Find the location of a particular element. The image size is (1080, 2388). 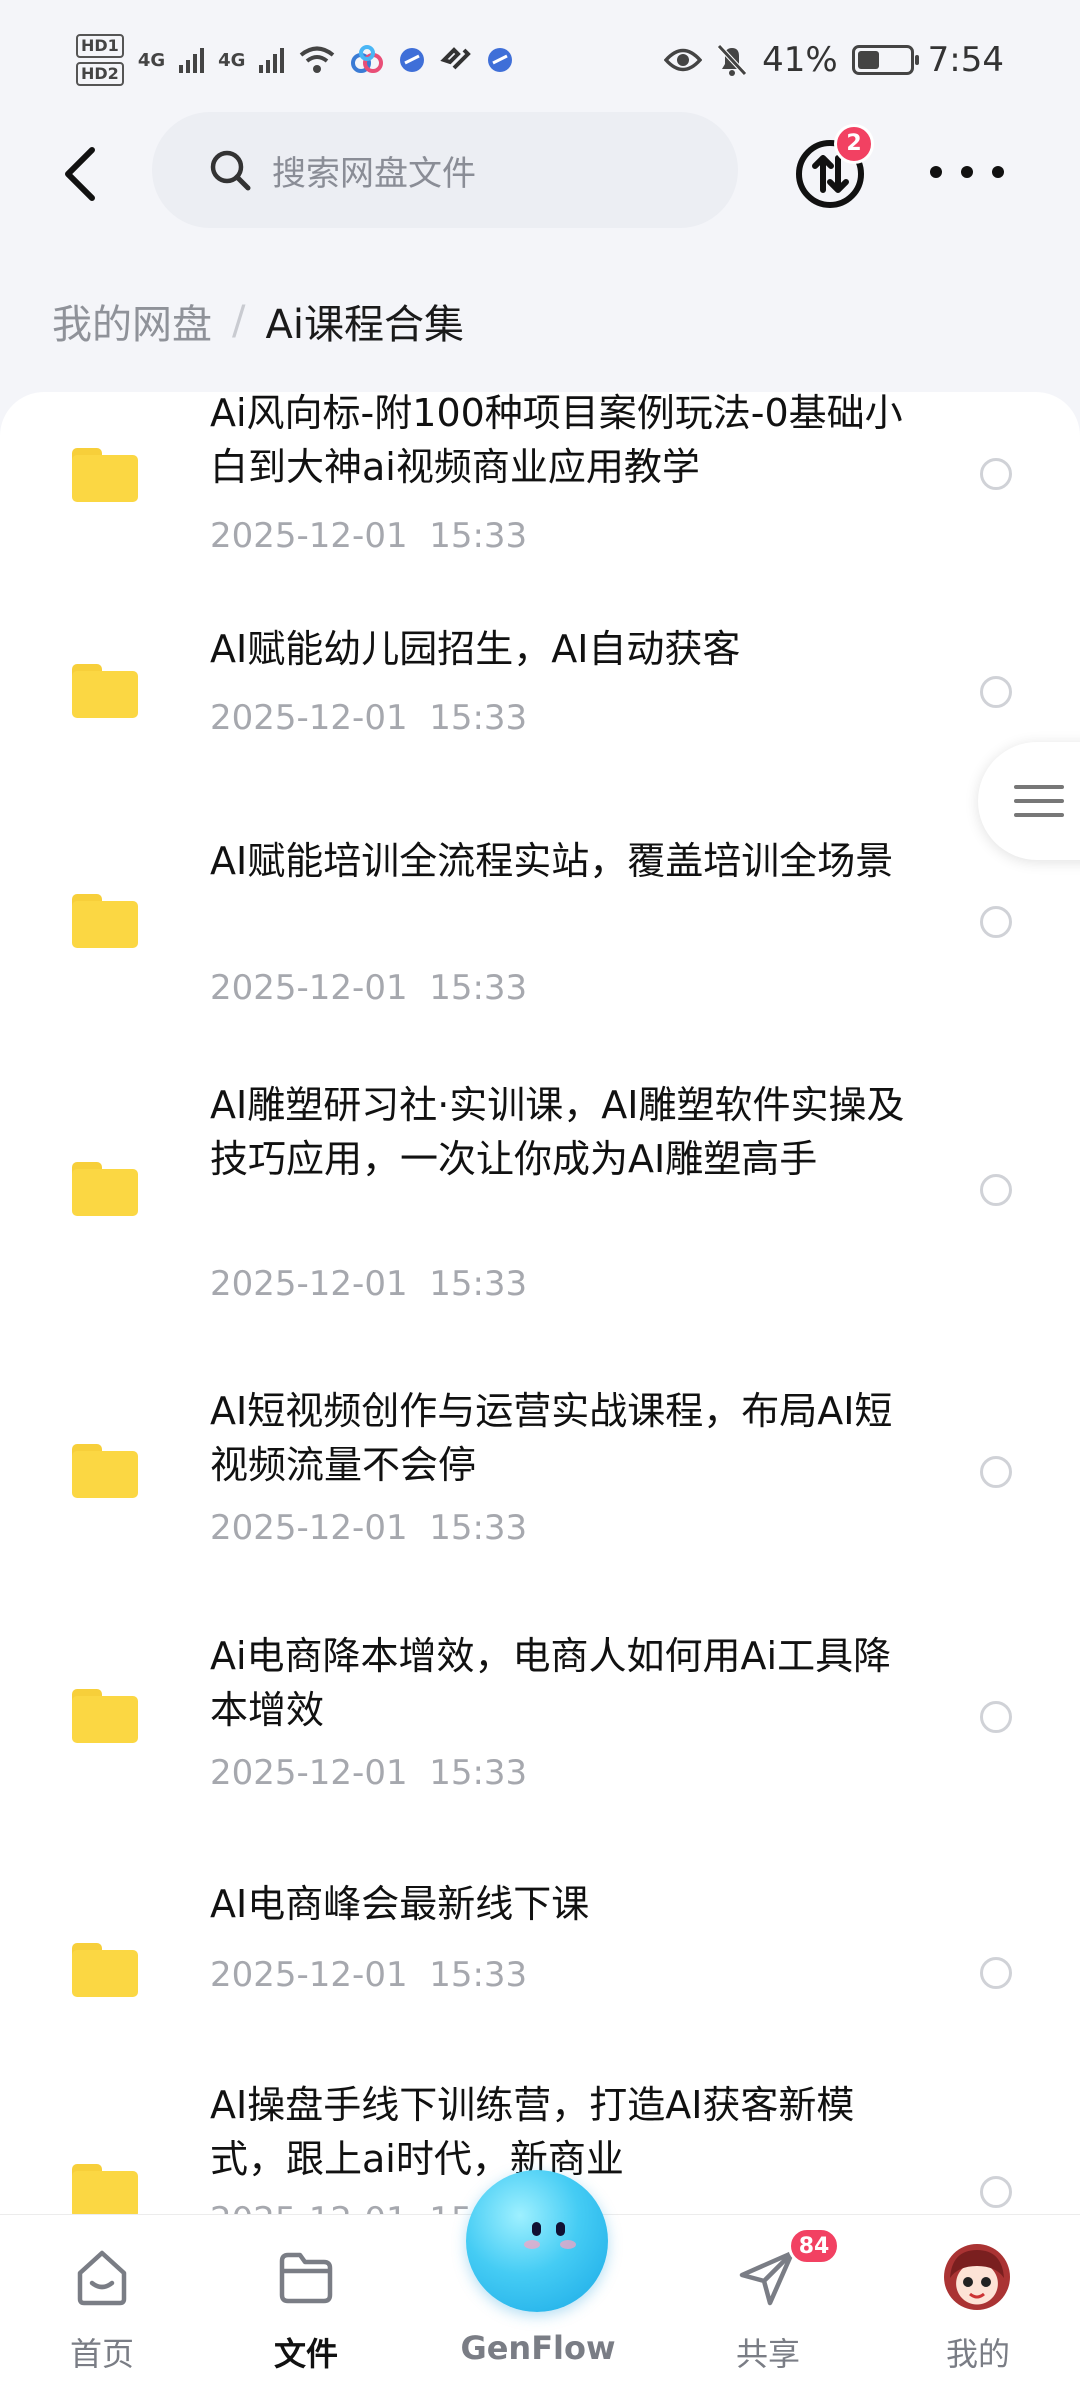

battery-level is located at coordinates (868, 60).